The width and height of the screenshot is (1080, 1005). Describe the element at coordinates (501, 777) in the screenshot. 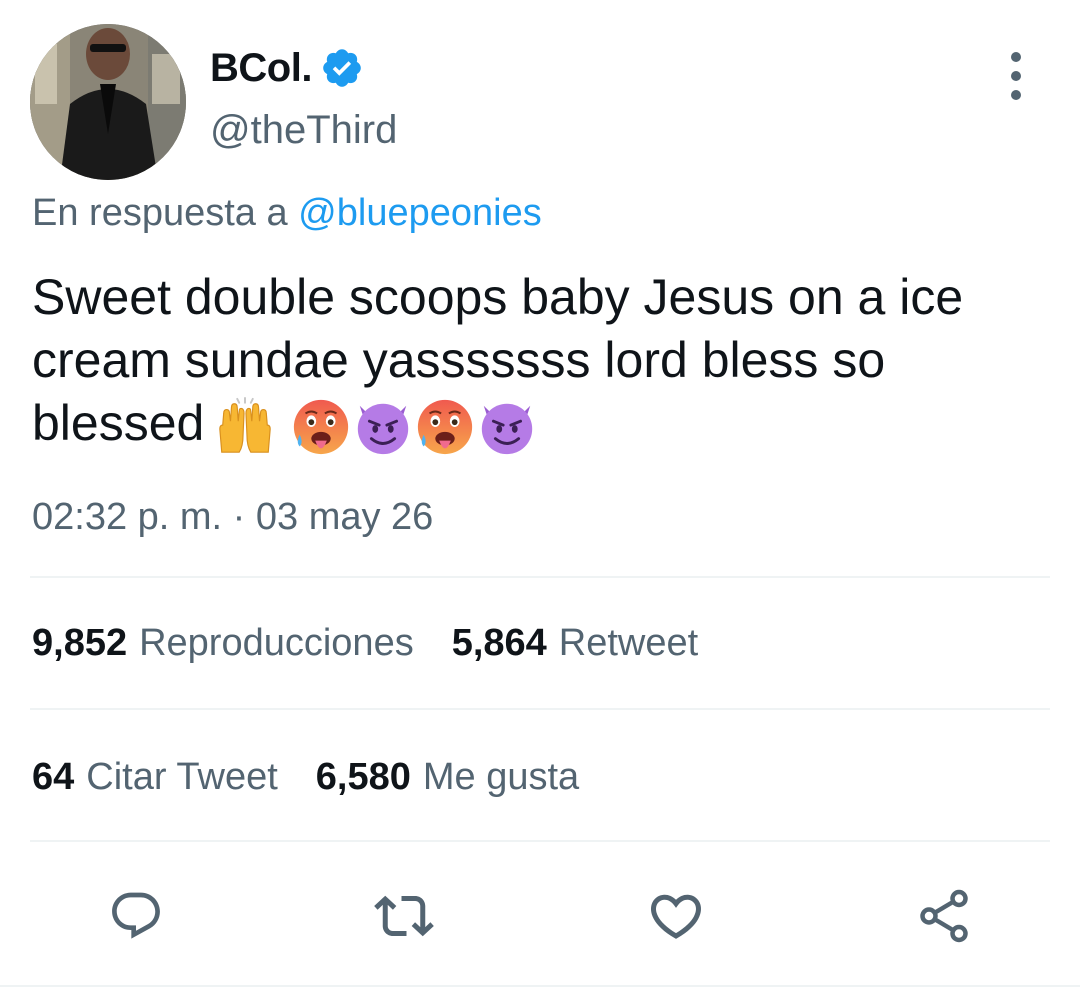

I see `likes-label: Me gusta` at that location.